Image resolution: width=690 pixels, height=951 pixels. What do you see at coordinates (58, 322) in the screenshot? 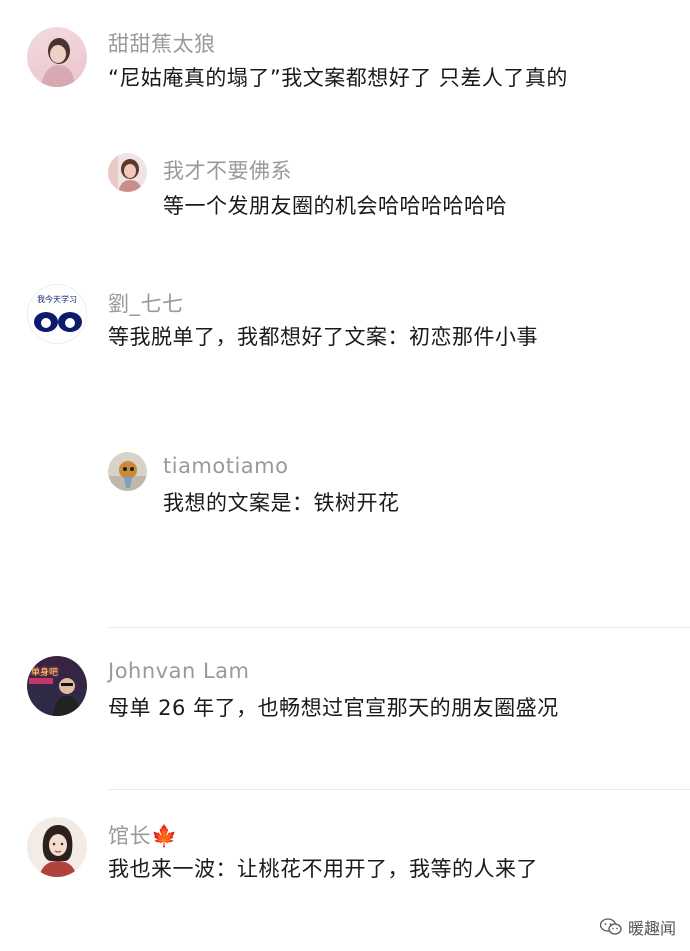
I see `eyes-icon` at bounding box center [58, 322].